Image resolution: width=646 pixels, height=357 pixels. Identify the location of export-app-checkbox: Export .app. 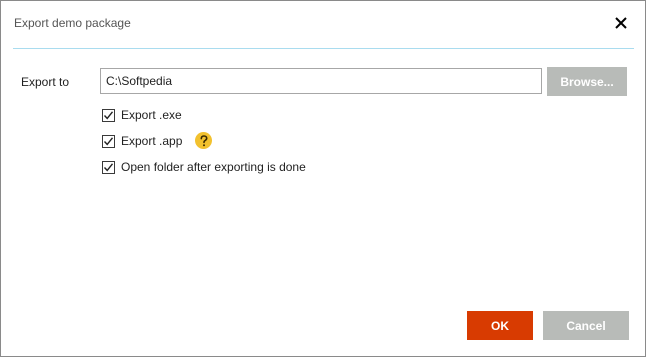
(142, 141).